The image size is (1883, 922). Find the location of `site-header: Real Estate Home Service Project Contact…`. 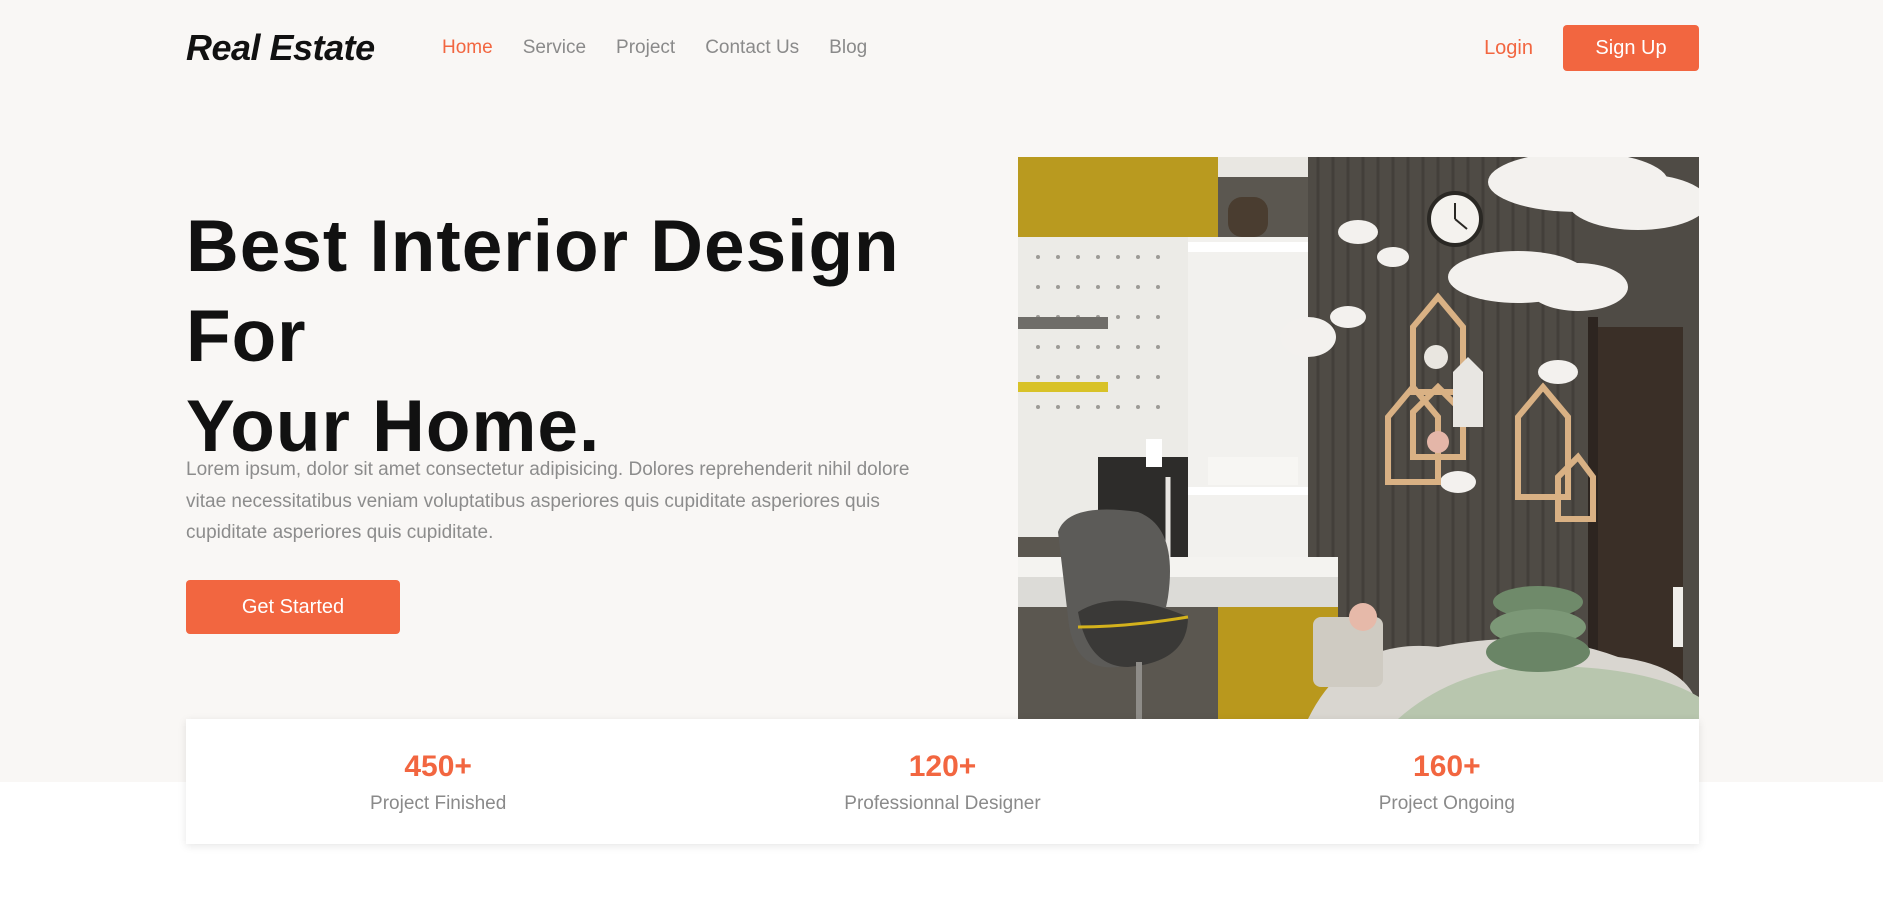

site-header: Real Estate Home Service Project Contact… is located at coordinates (942, 48).